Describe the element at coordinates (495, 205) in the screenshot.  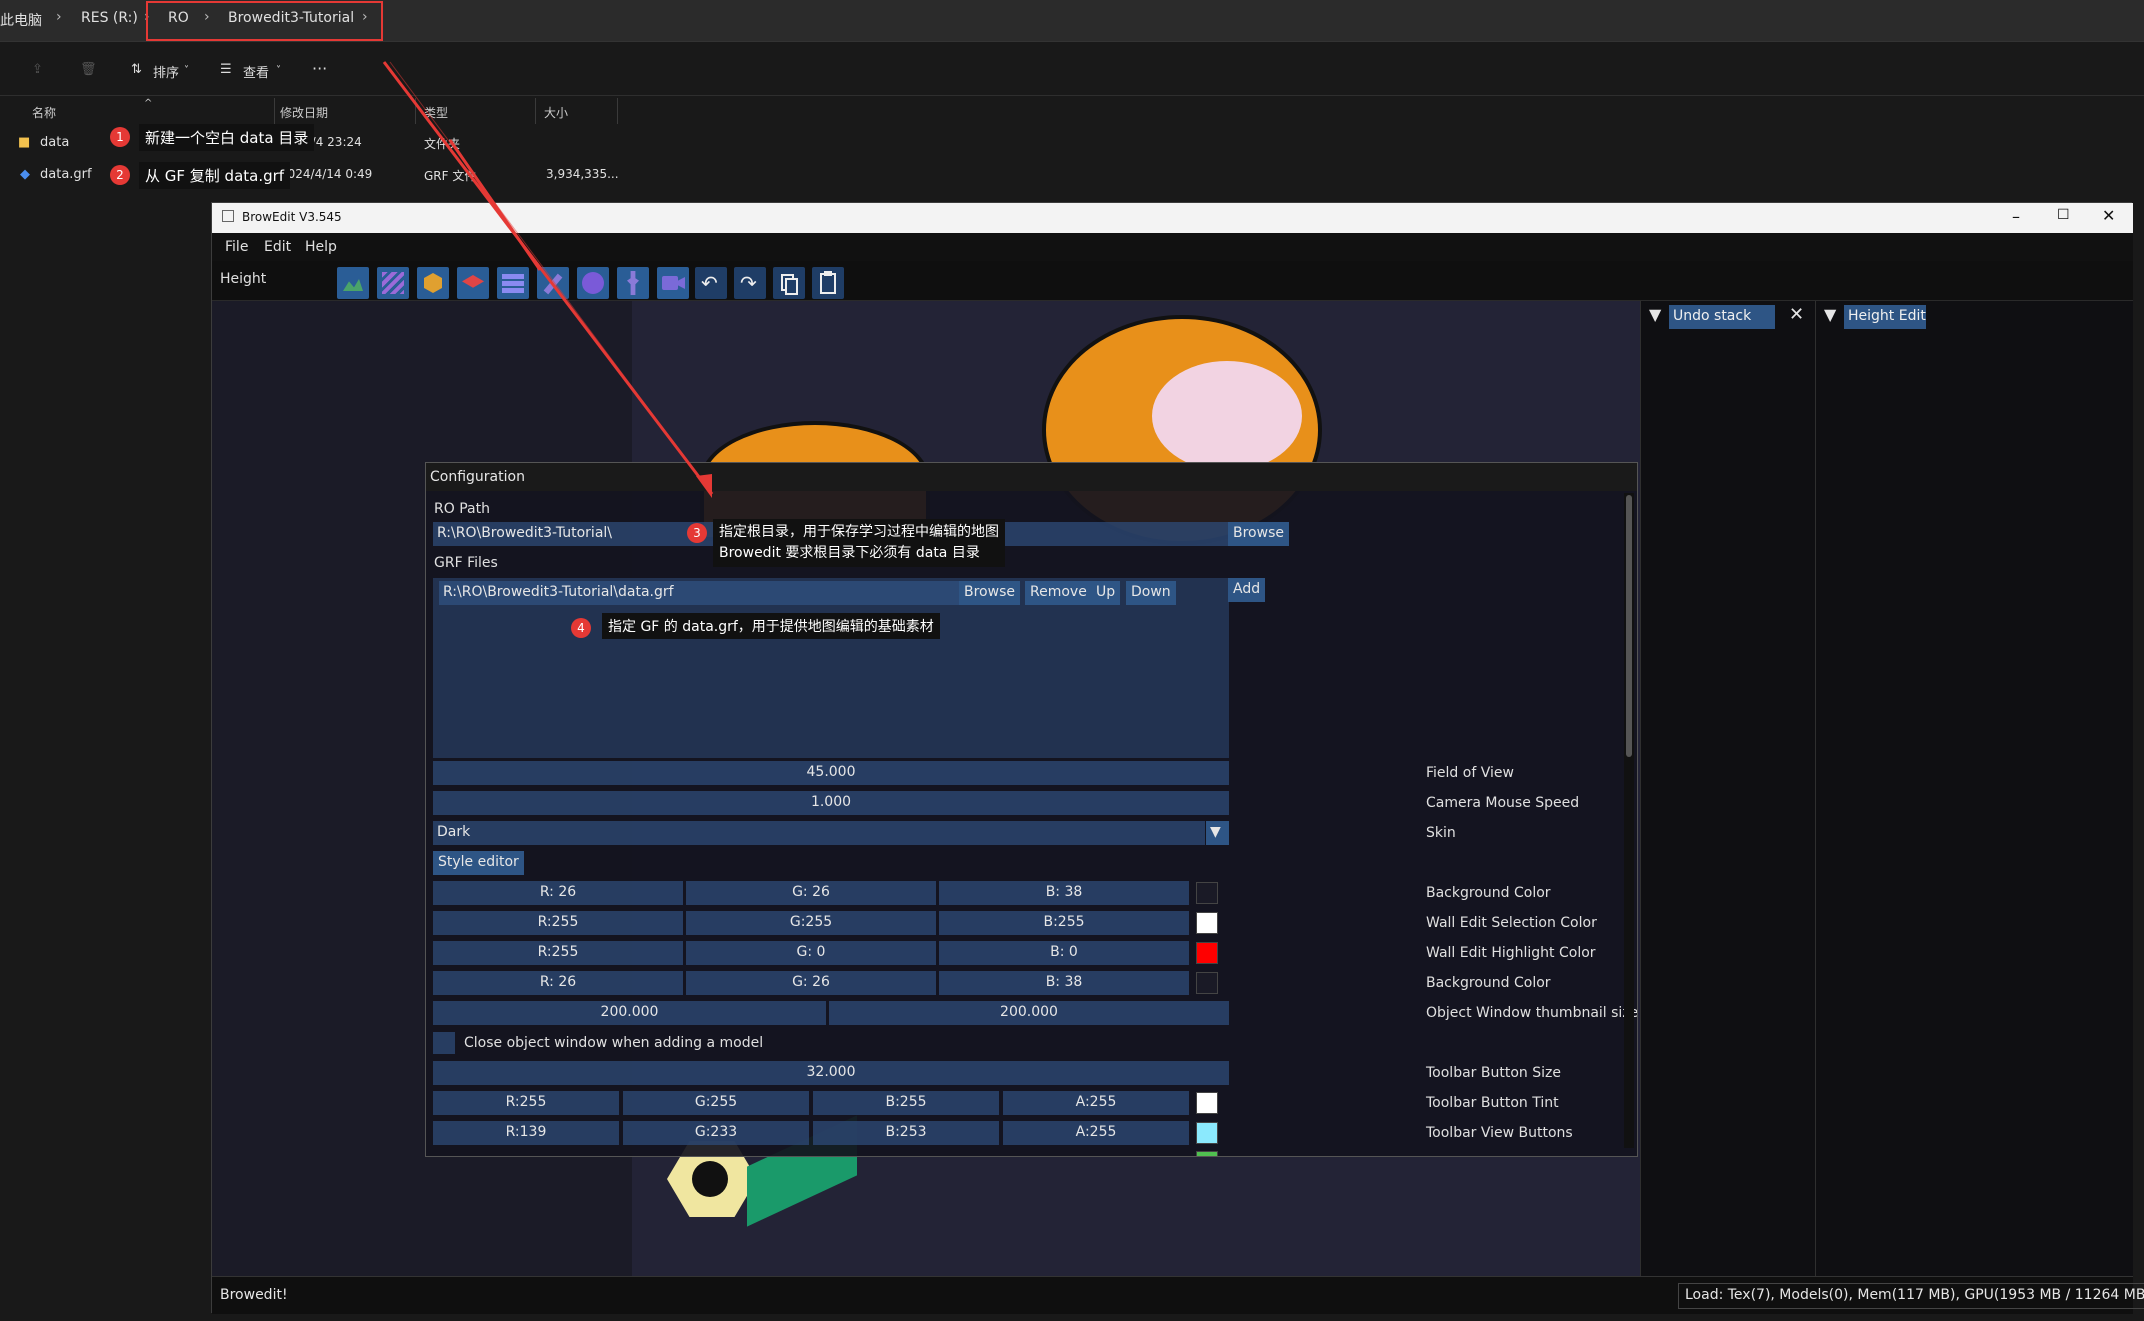
I see `arrow-line-lower` at that location.